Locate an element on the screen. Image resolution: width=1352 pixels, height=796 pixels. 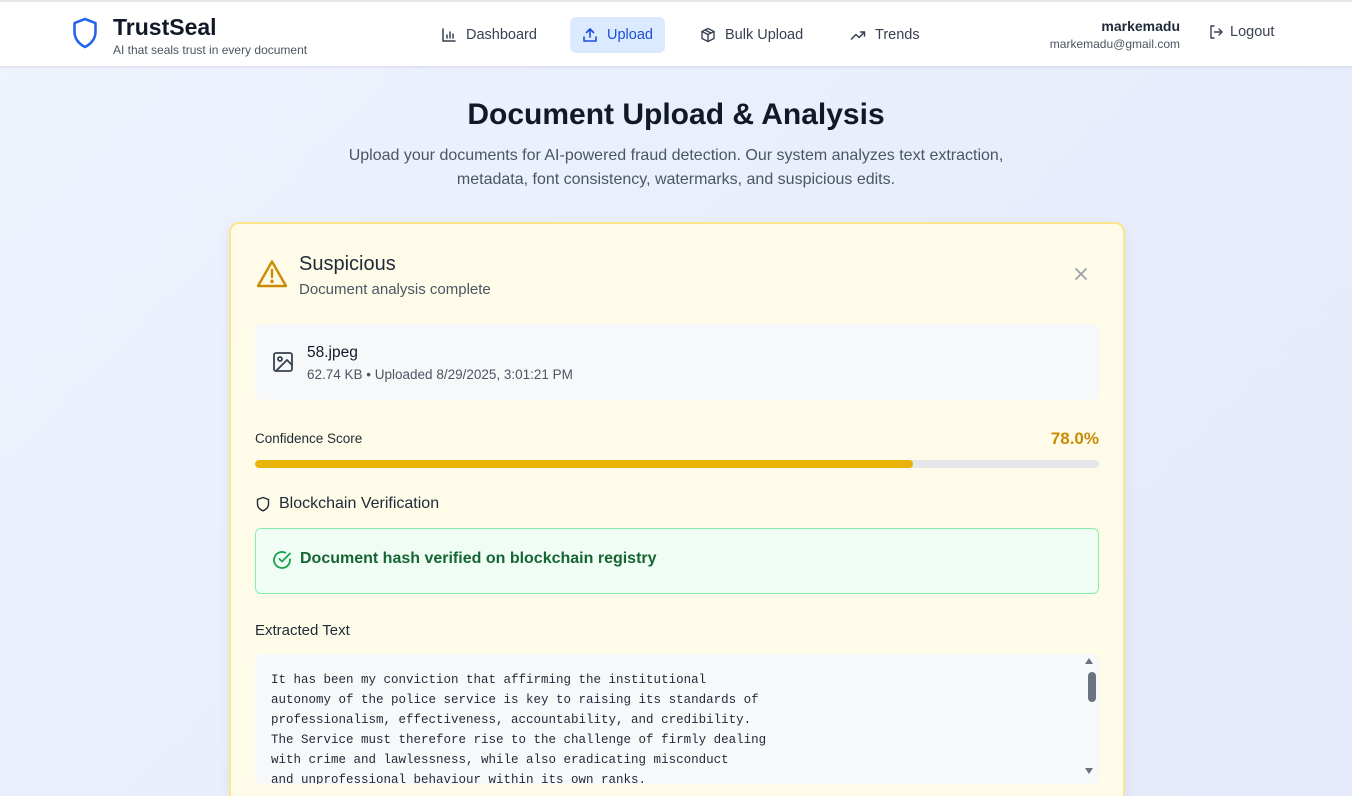
image-icon is located at coordinates (283, 362).